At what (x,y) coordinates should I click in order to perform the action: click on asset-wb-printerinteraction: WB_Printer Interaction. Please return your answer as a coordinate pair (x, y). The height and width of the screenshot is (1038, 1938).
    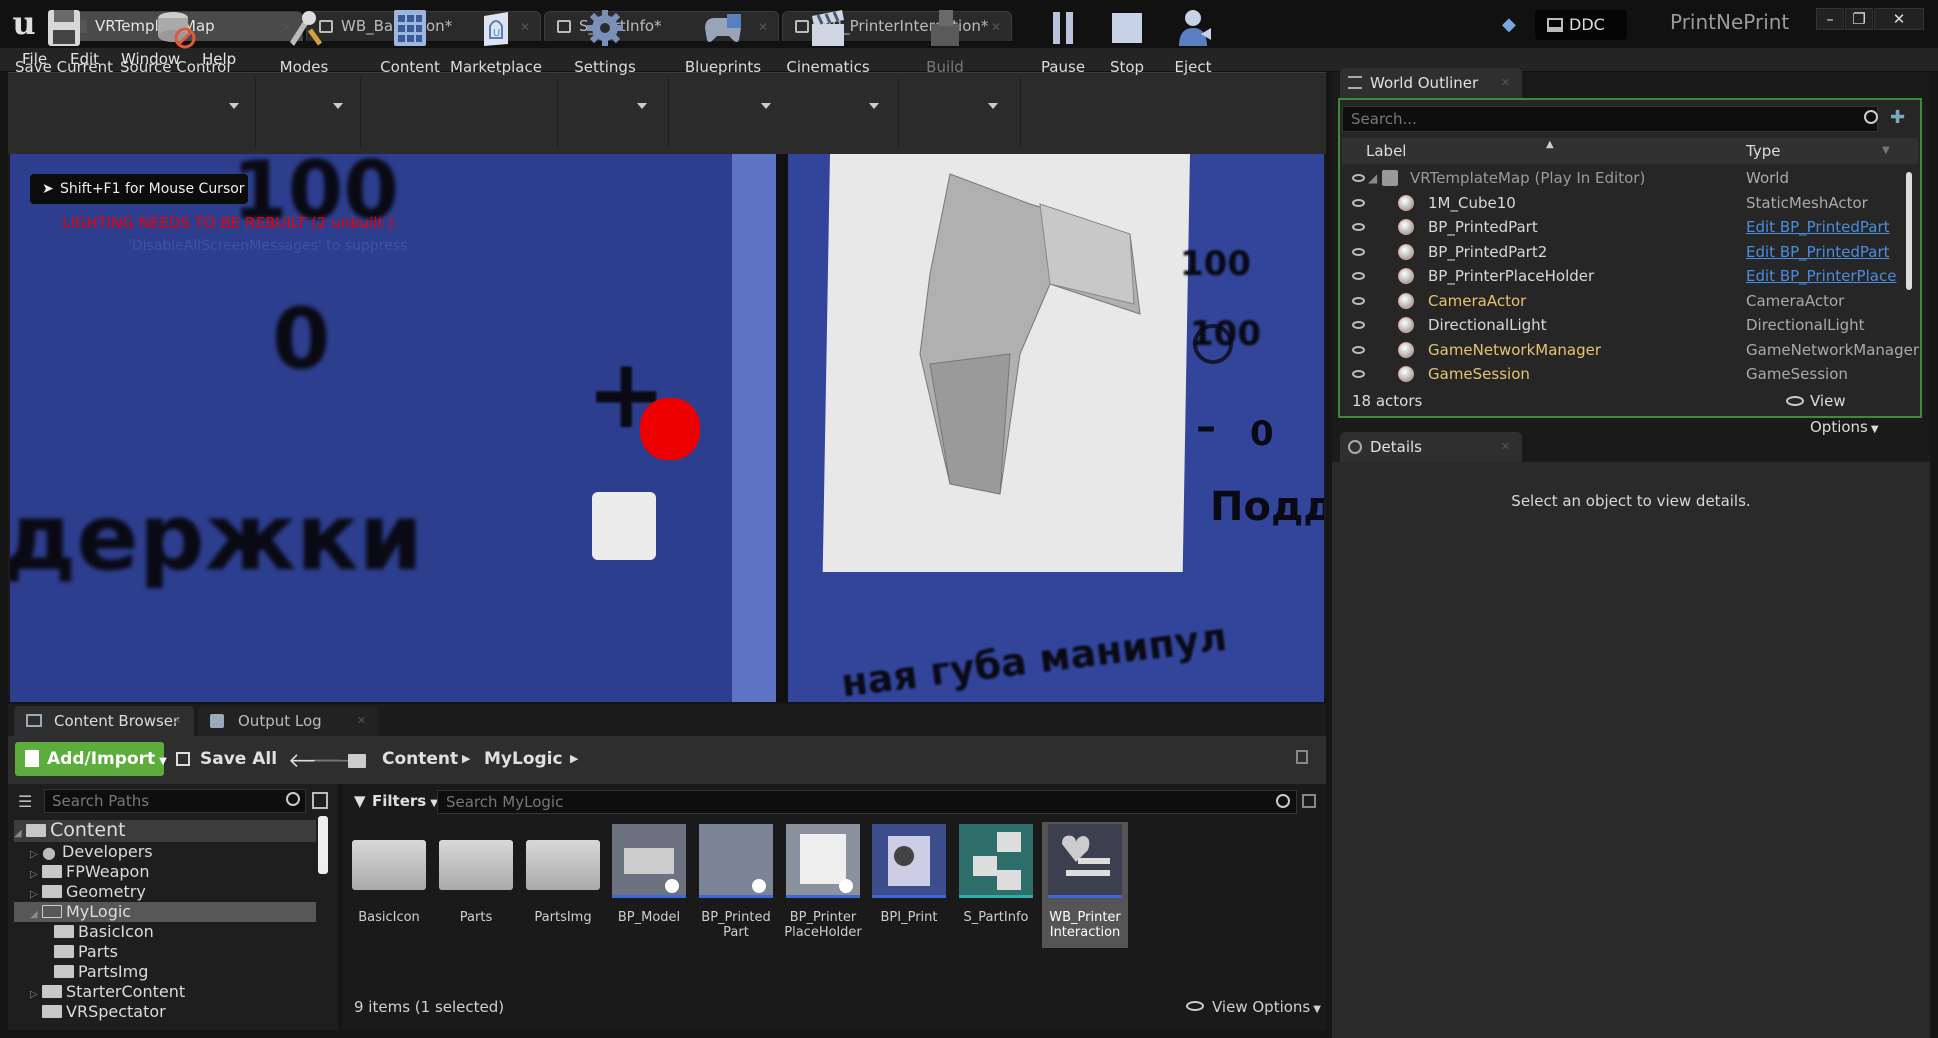
    Looking at the image, I should click on (1085, 885).